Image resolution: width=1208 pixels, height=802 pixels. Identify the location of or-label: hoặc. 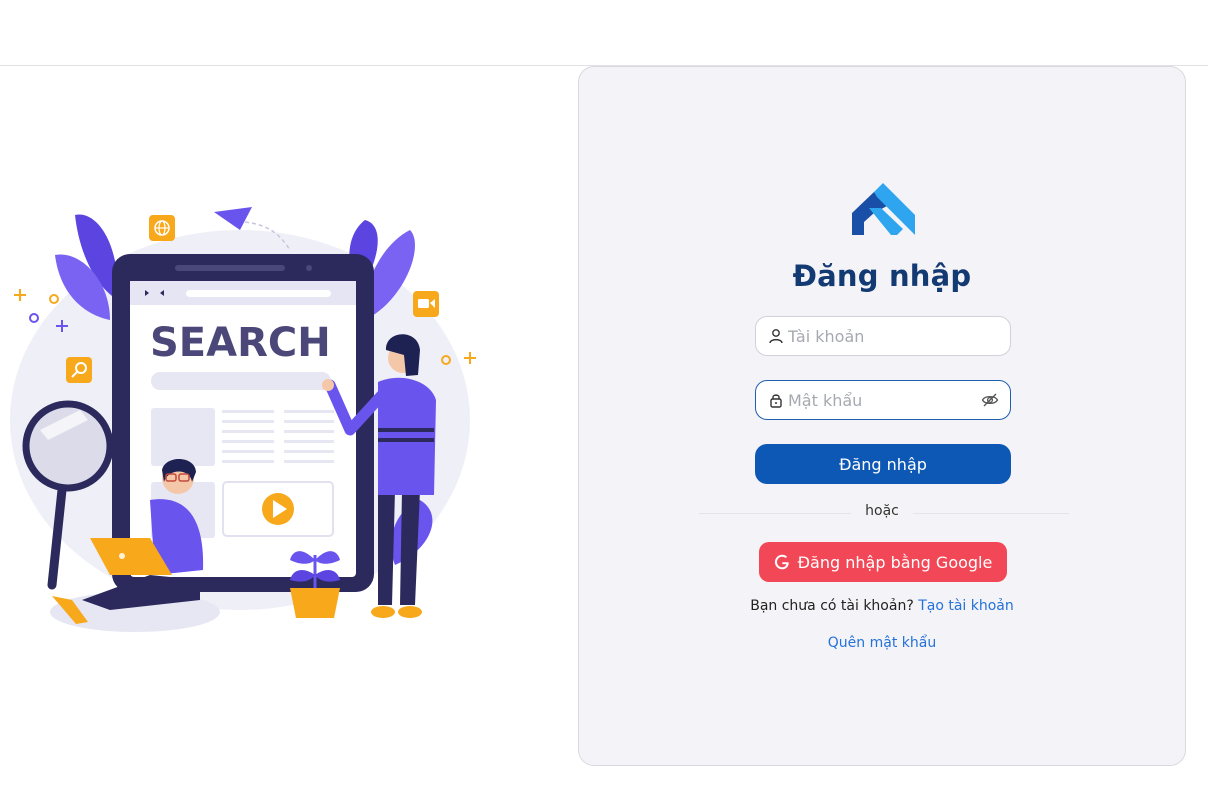
(882, 511).